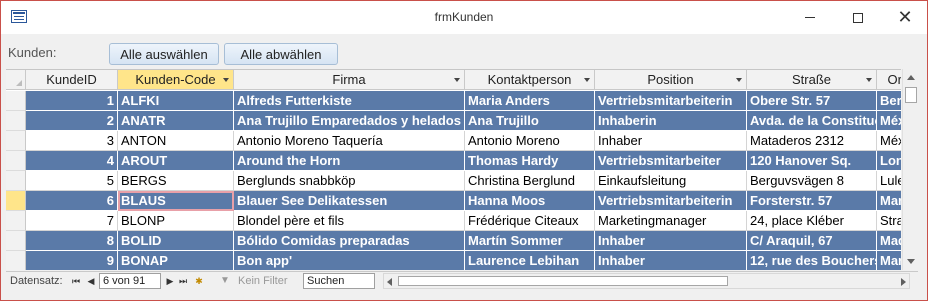 This screenshot has width=928, height=301. Describe the element at coordinates (72, 201) in the screenshot. I see `cell-id: 6` at that location.